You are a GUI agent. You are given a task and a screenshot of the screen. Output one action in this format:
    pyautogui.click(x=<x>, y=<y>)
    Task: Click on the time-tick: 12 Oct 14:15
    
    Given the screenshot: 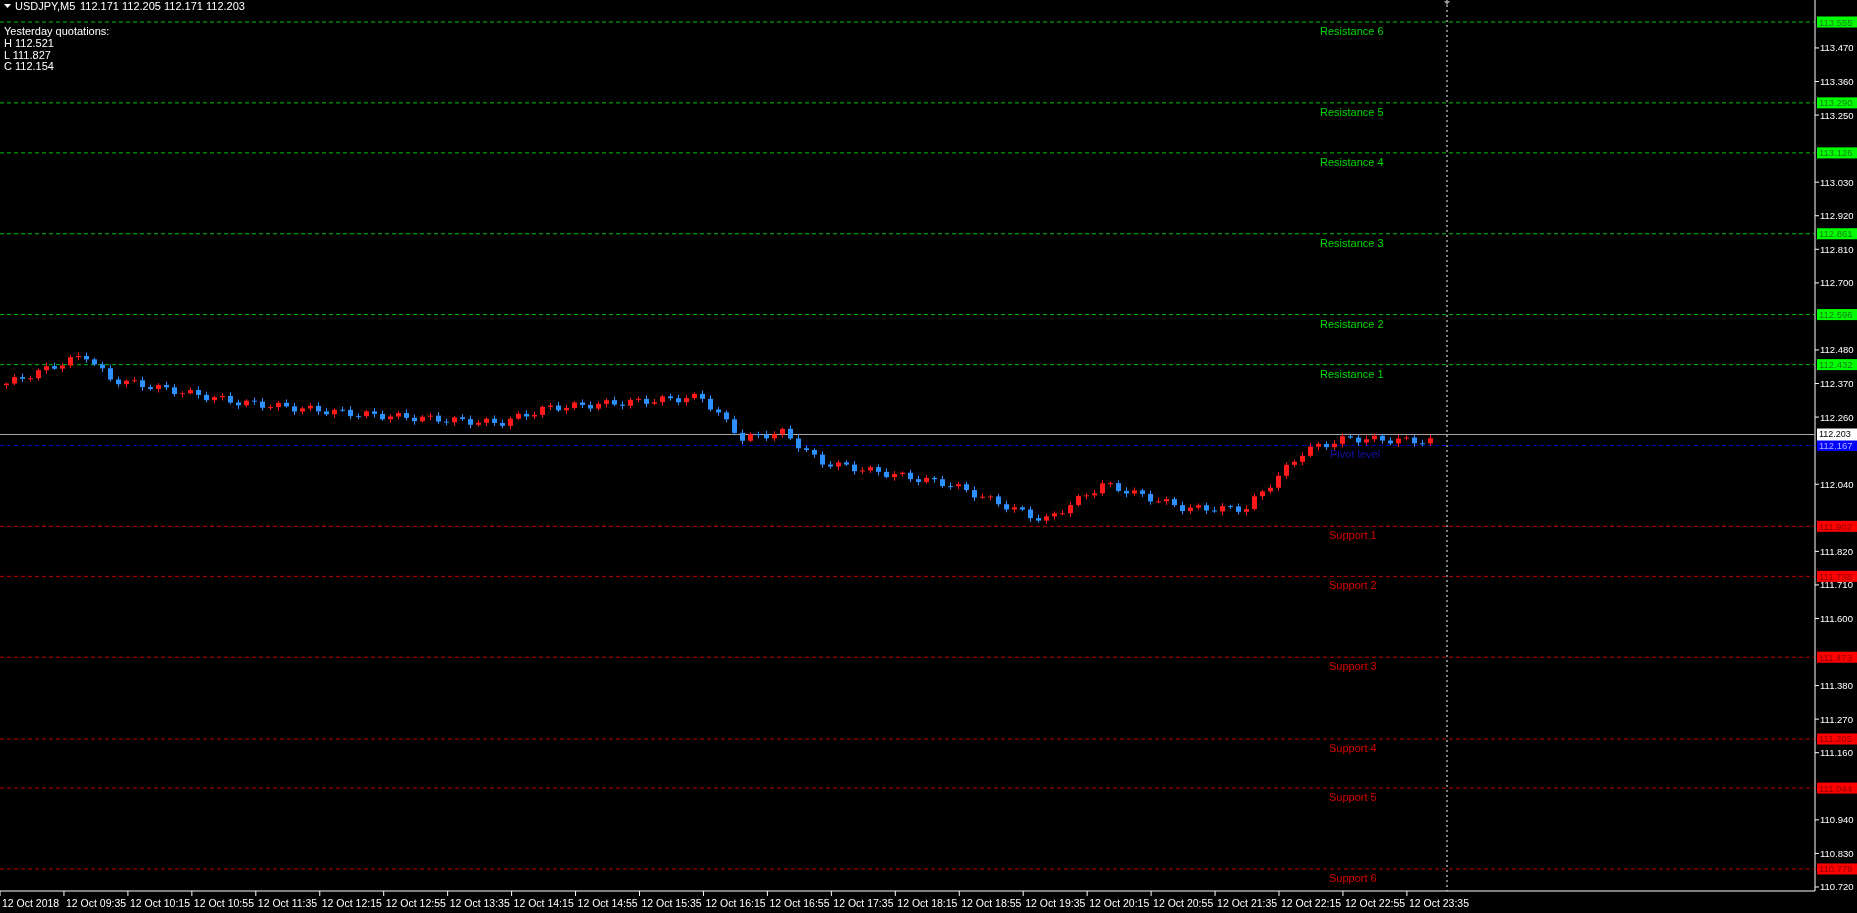 What is the action you would take?
    pyautogui.click(x=543, y=903)
    